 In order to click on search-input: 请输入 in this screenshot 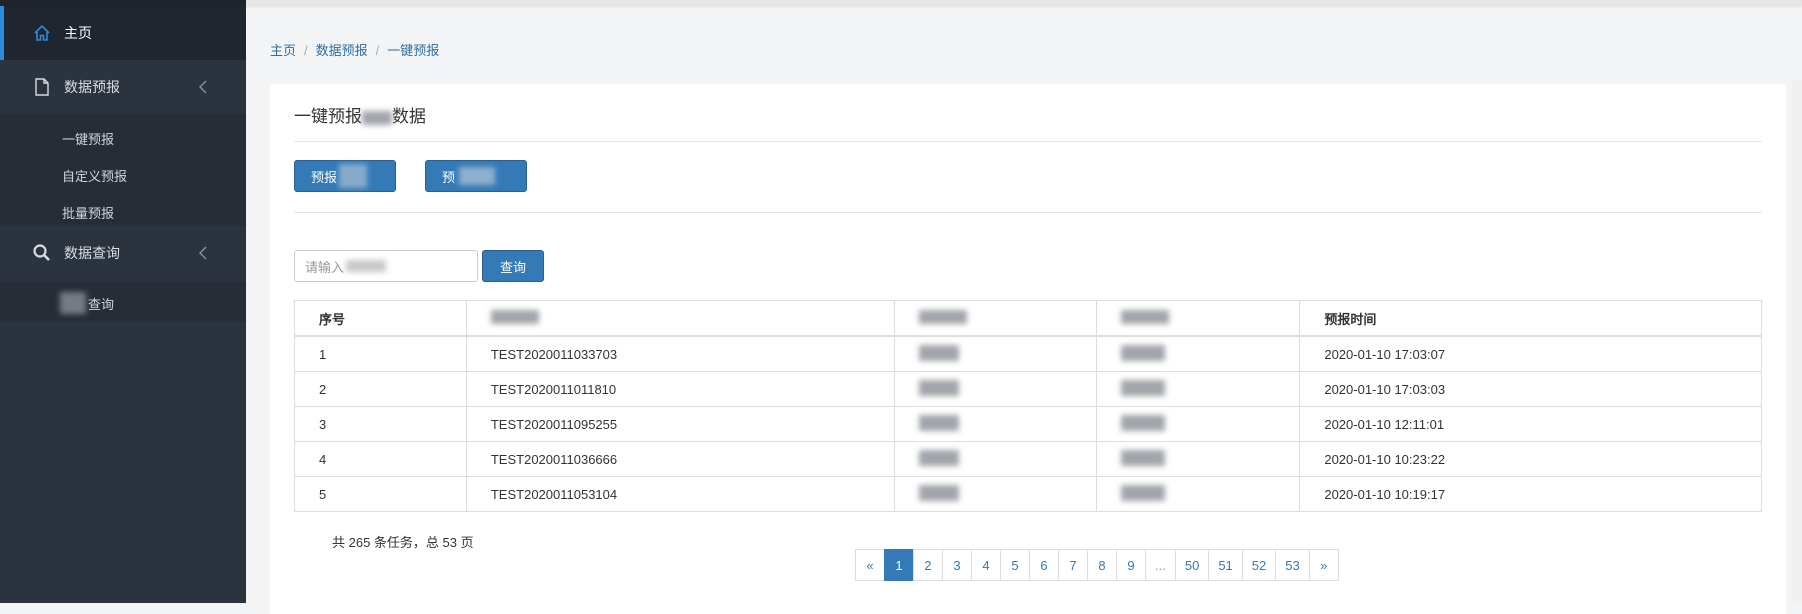, I will do `click(386, 266)`.